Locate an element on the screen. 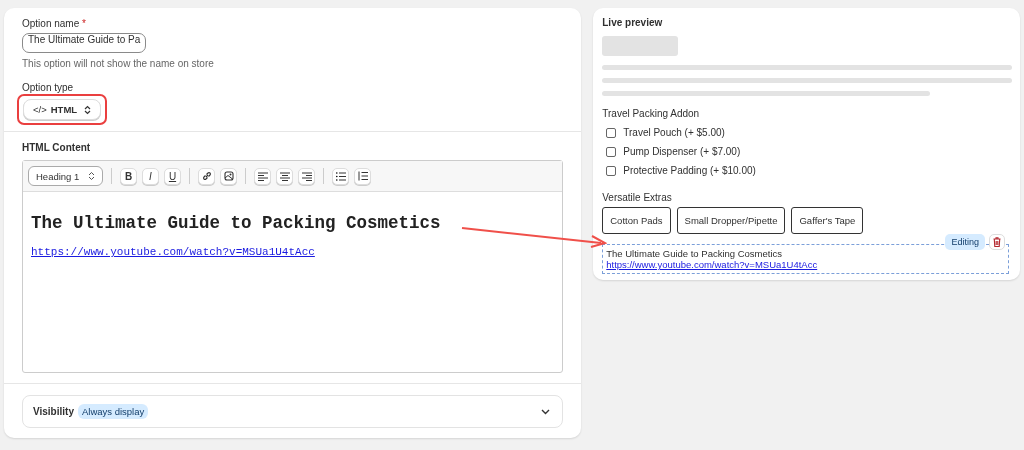 The image size is (1024, 450). checkbox-option: Pump Dispenser (+ $7.00) is located at coordinates (810, 151).